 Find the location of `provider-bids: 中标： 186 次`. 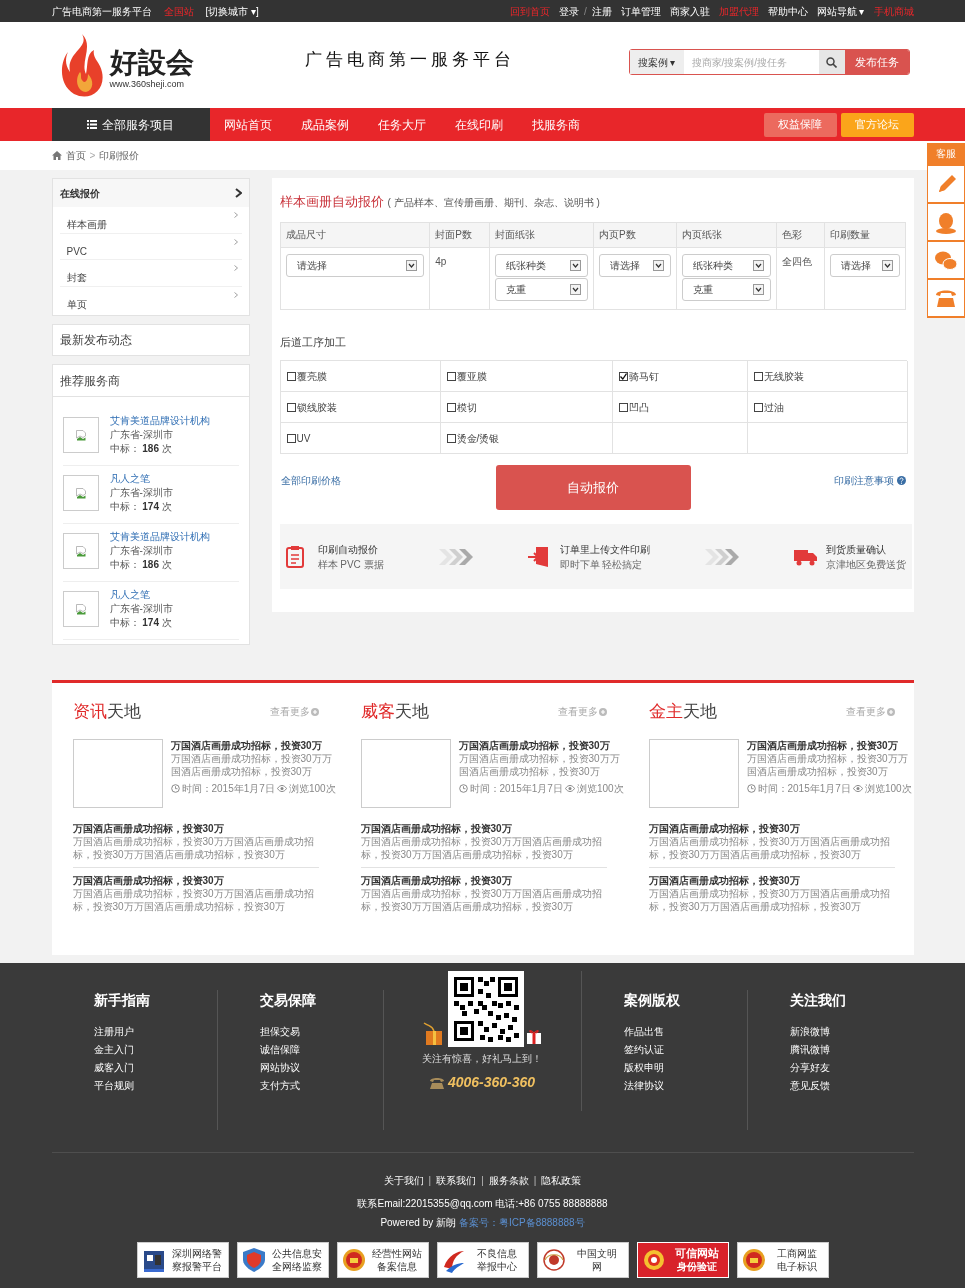

provider-bids: 中标： 186 次 is located at coordinates (141, 565).